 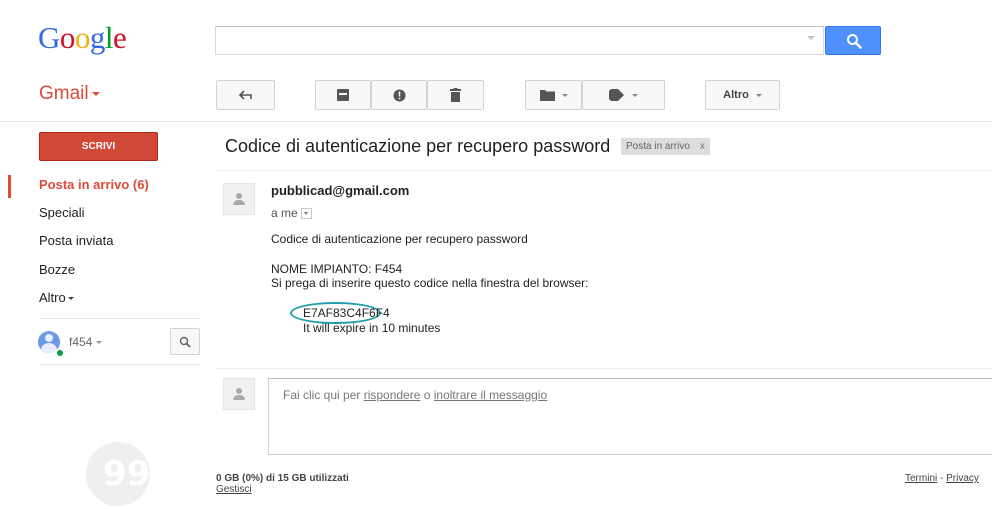 I want to click on move-to-button, so click(x=553, y=95).